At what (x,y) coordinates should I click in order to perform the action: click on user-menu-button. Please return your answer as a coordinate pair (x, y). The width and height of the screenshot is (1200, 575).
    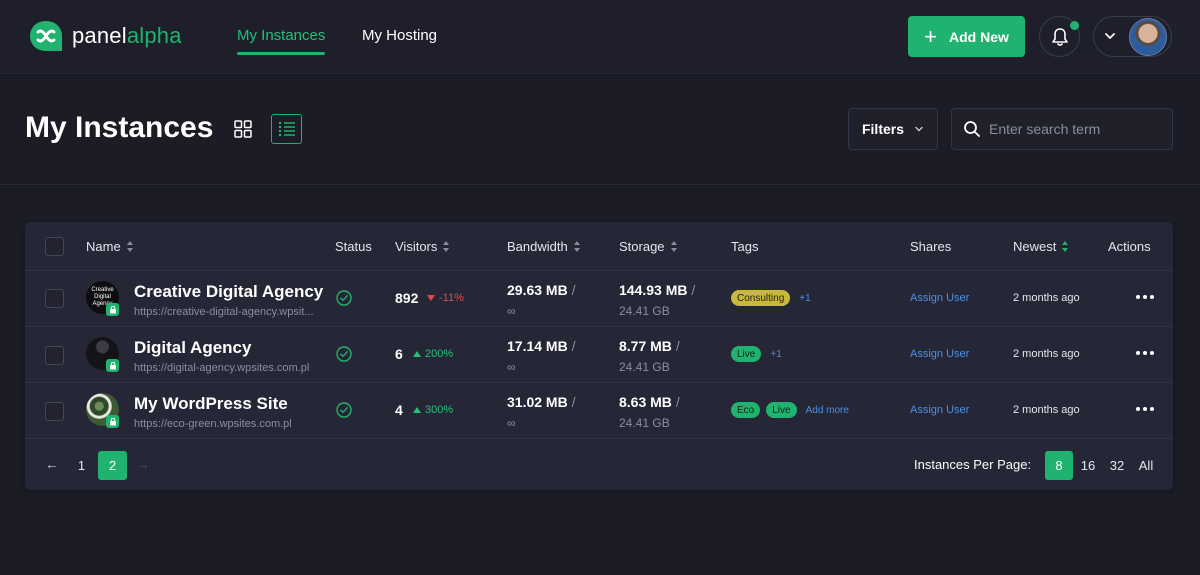
    Looking at the image, I should click on (1132, 36).